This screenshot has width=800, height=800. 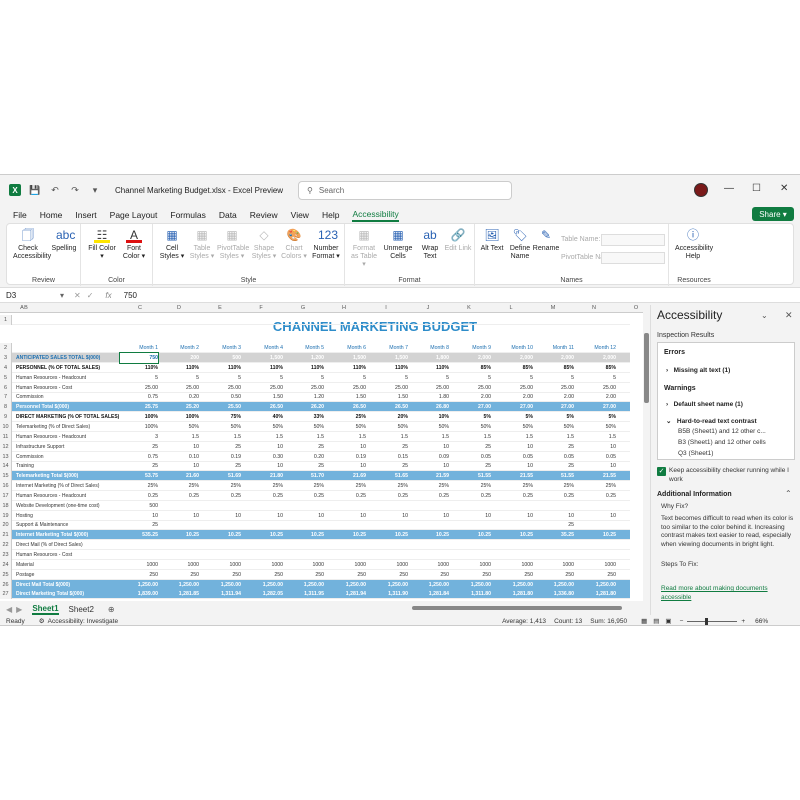 What do you see at coordinates (707, 621) in the screenshot?
I see `zoom-slider-thumb` at bounding box center [707, 621].